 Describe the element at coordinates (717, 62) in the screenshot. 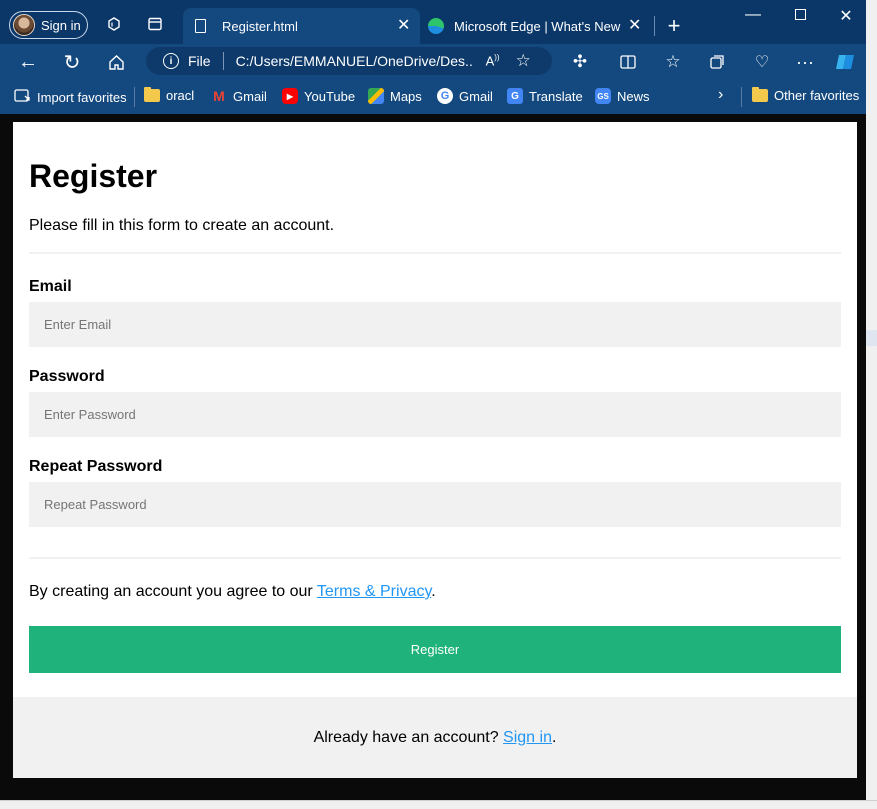

I see `collections-icon` at that location.